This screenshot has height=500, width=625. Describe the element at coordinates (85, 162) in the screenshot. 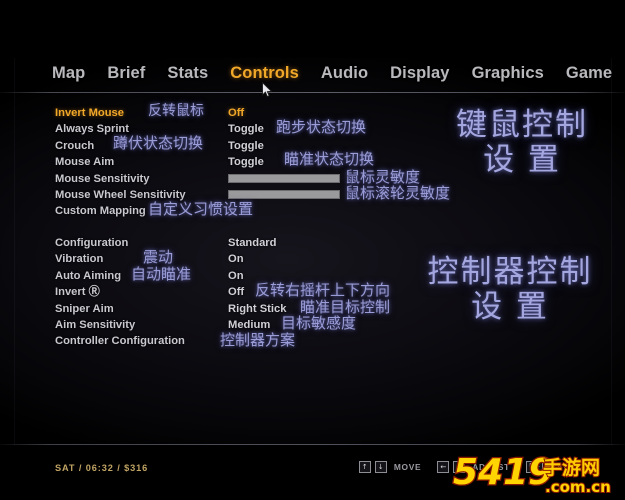

I see `setting-label: Mouse Aim` at that location.